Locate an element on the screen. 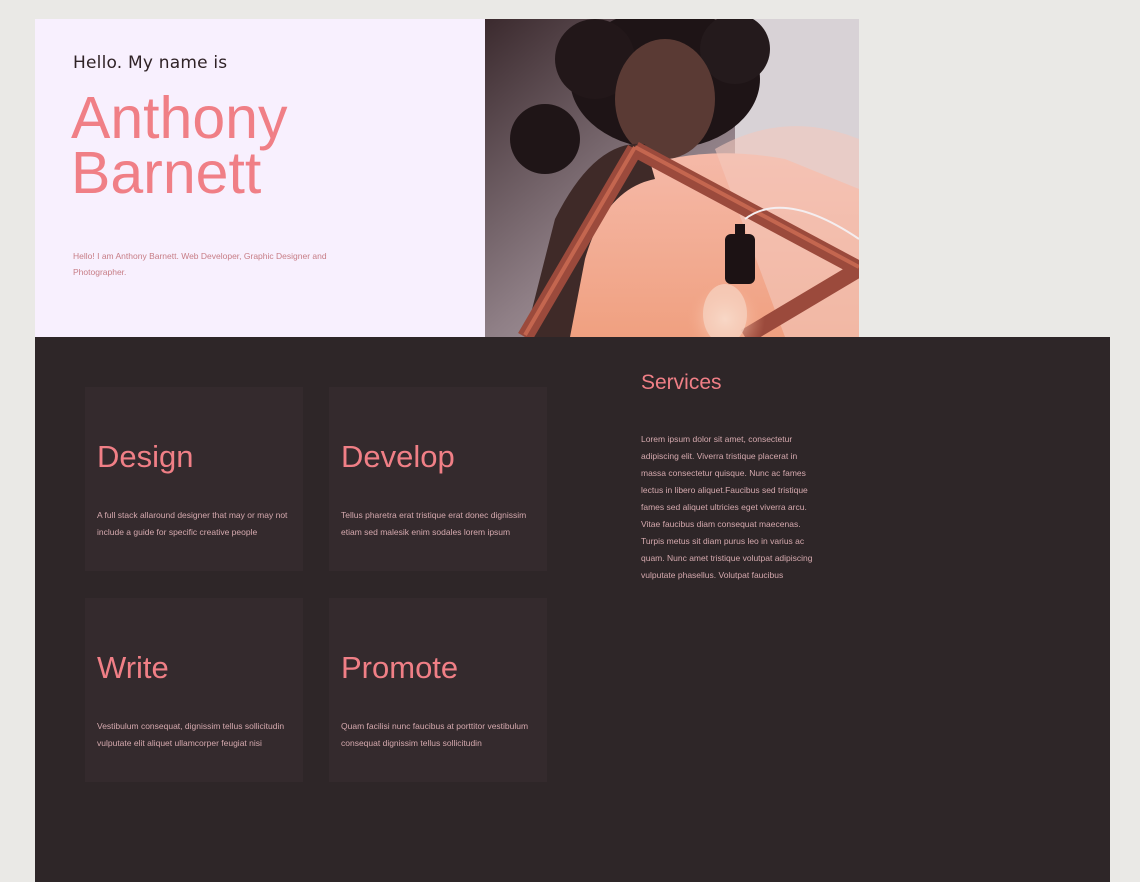 This screenshot has height=882, width=1140. hero-last-name: Barnett is located at coordinates (166, 173).